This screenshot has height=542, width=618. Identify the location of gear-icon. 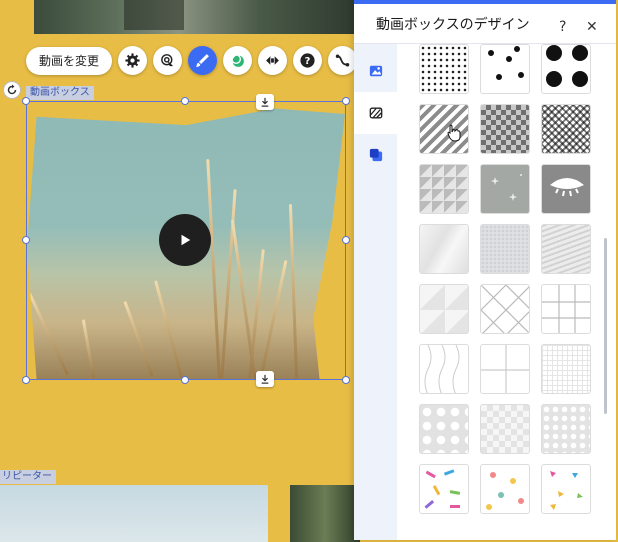
(132, 60).